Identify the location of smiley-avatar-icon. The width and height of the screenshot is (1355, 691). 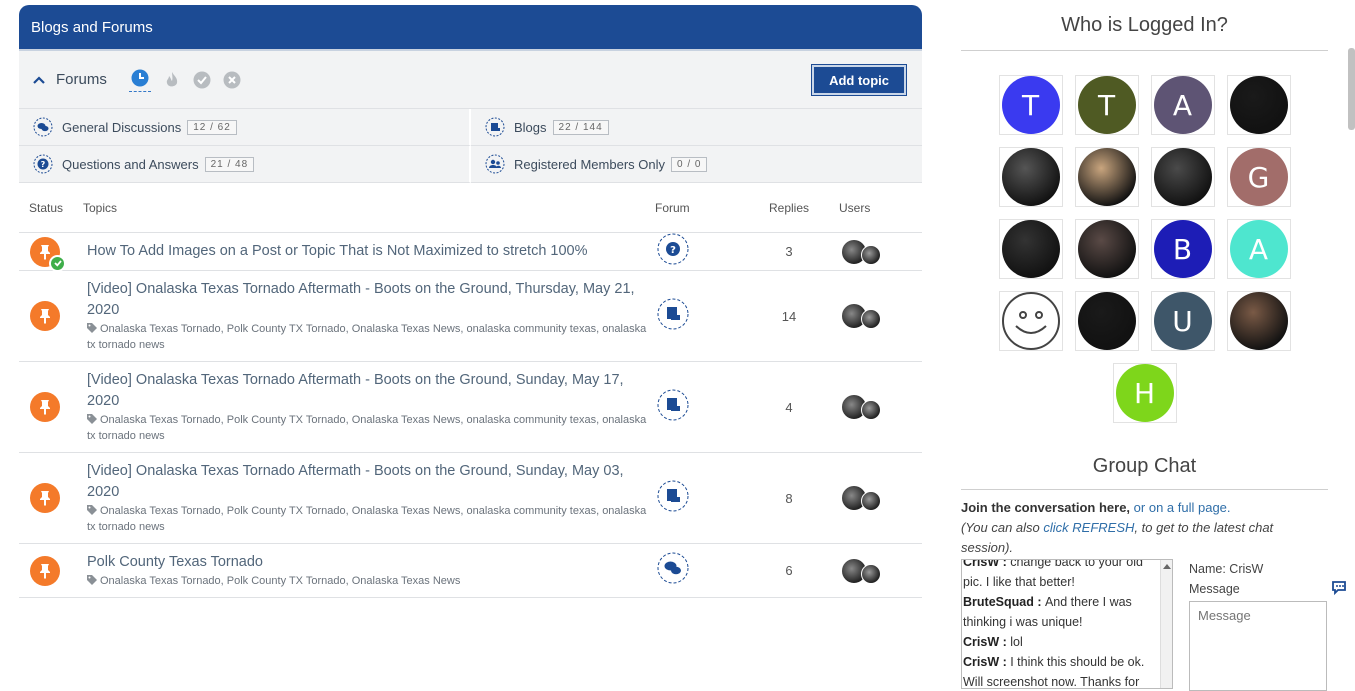
(1030, 321).